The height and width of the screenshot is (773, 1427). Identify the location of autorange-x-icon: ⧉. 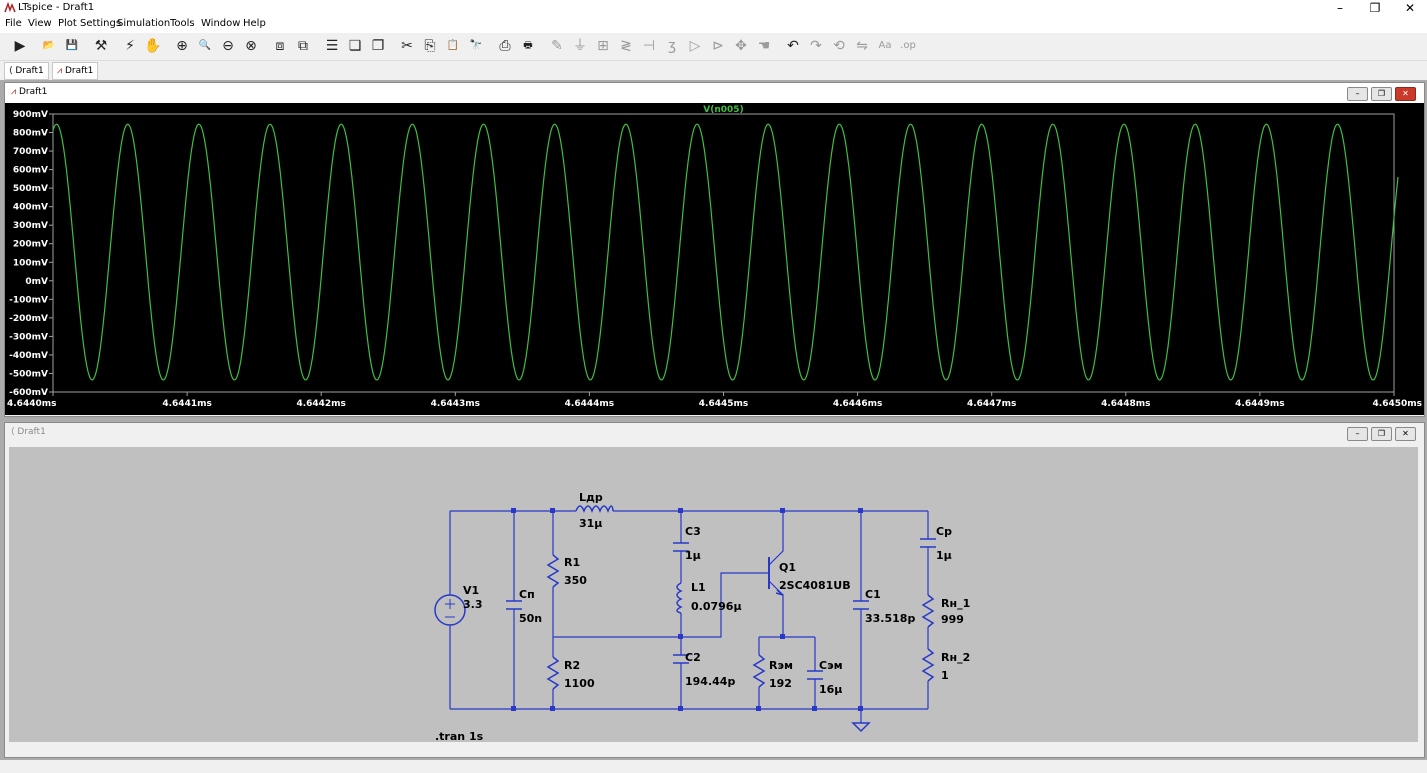
(303, 46).